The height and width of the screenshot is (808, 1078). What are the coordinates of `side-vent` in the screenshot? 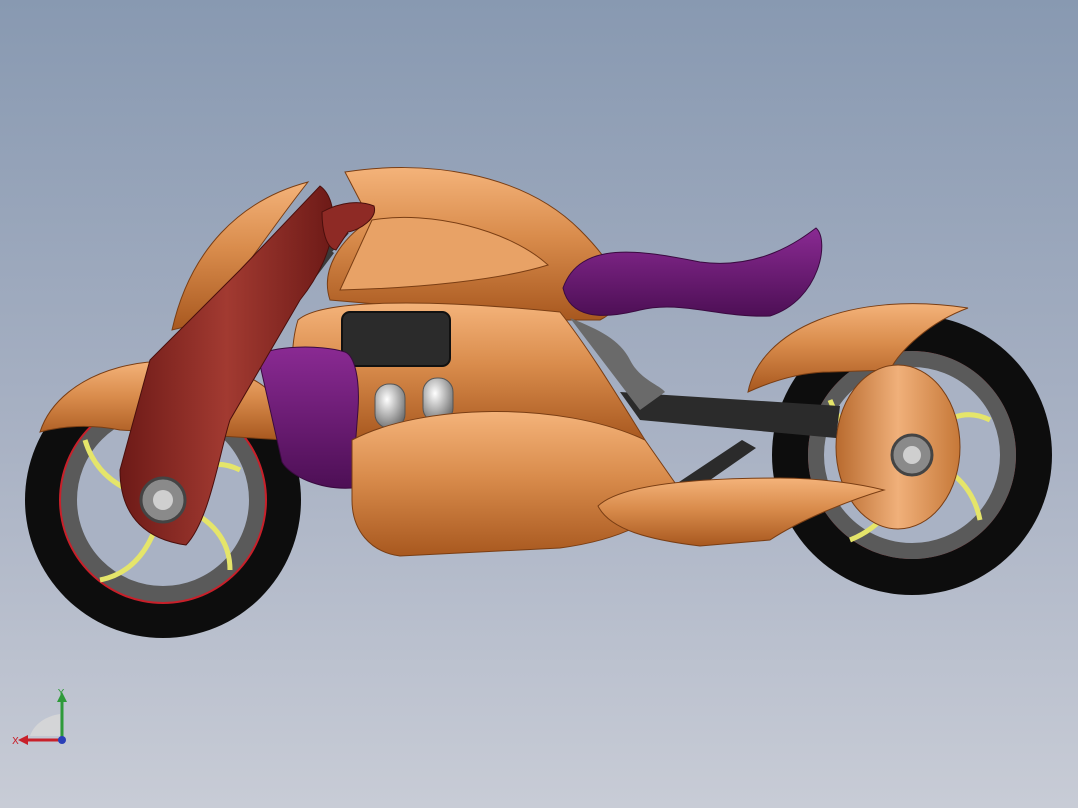 It's located at (396, 339).